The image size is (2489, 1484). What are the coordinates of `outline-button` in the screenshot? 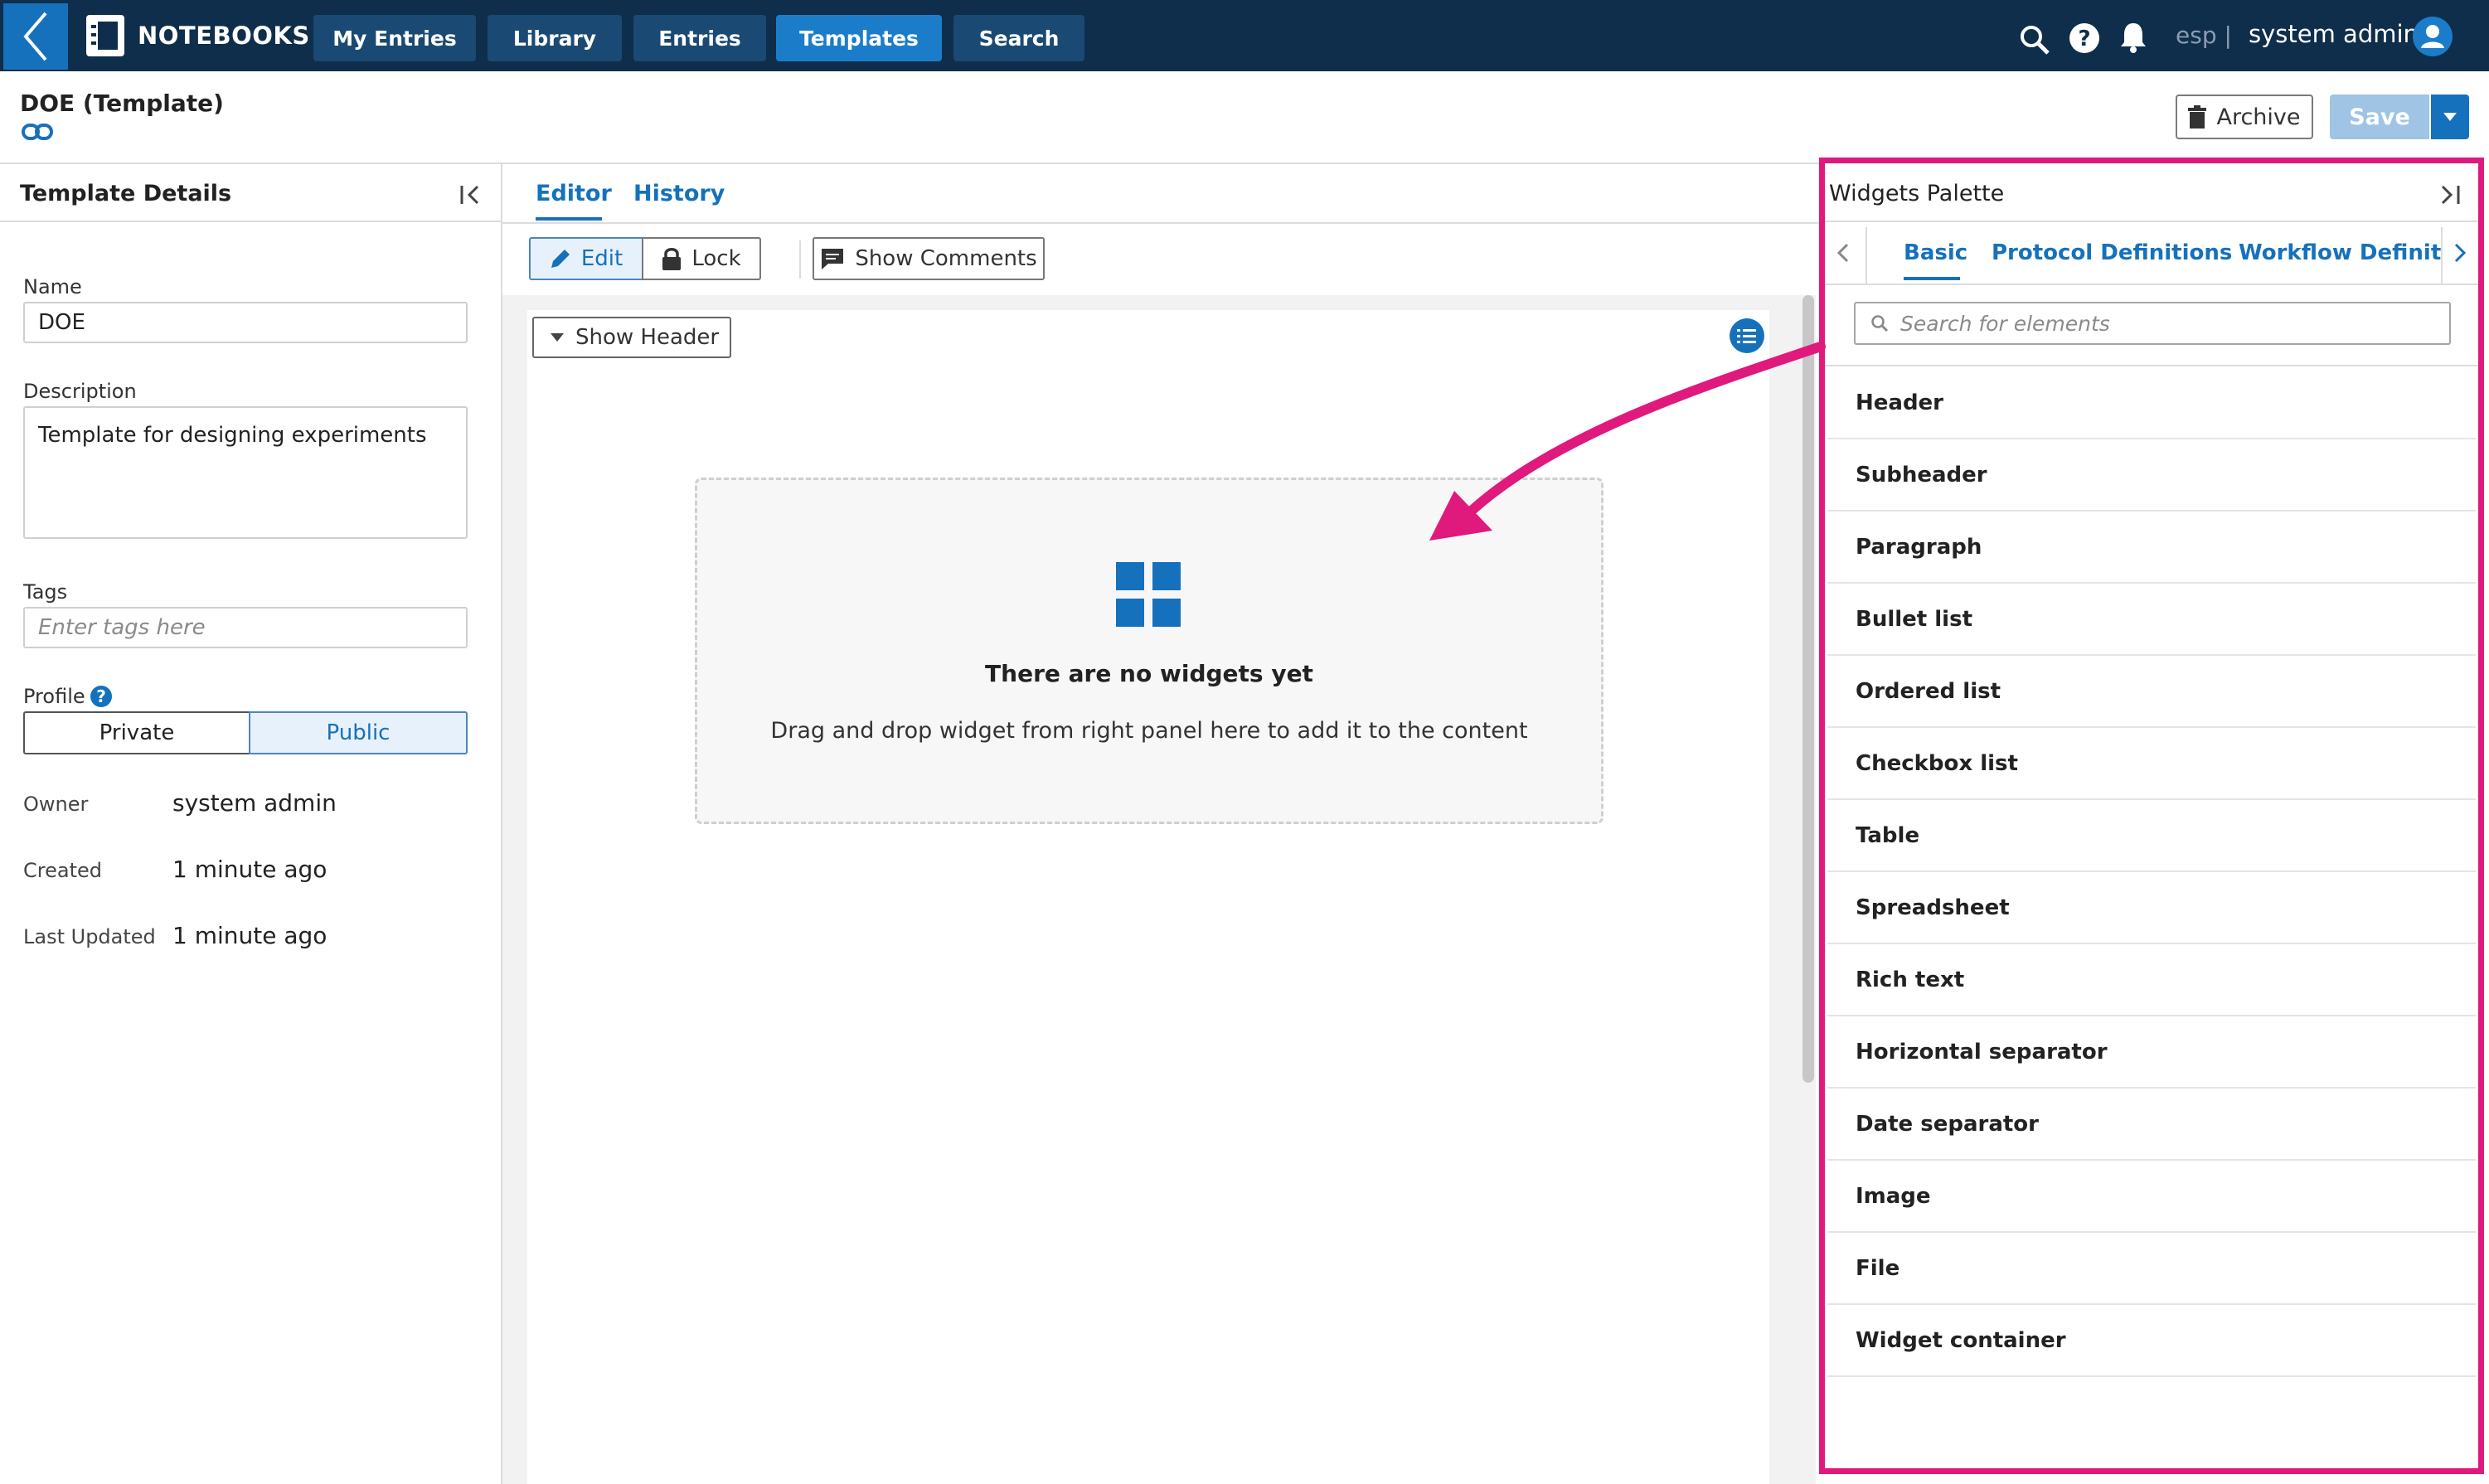 It's located at (1747, 336).